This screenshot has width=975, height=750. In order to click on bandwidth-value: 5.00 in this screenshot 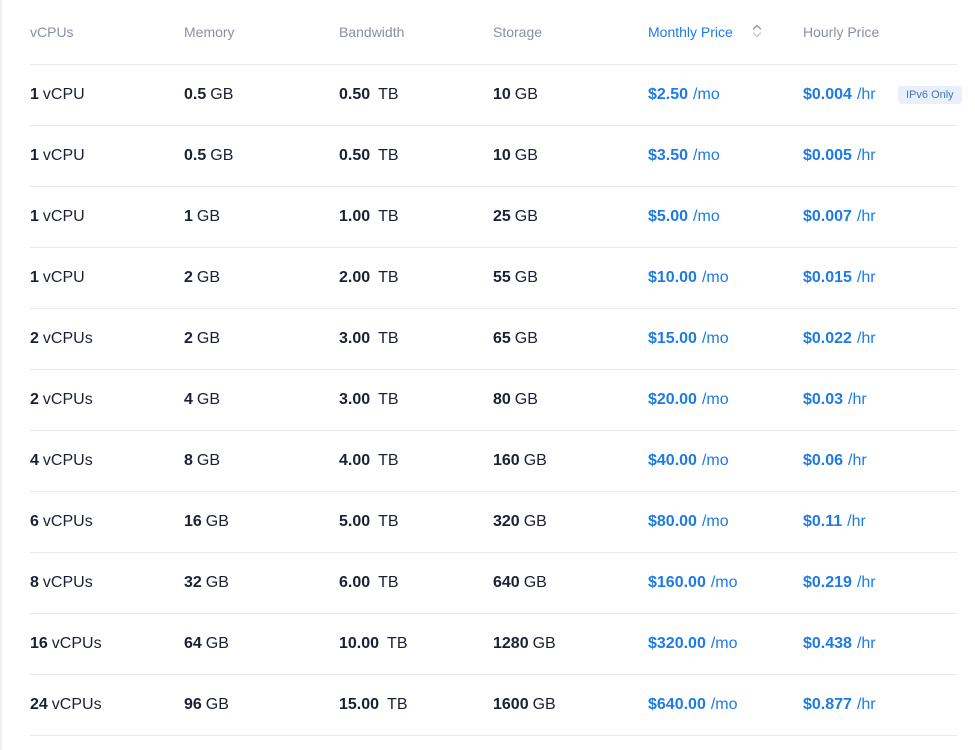, I will do `click(355, 521)`.